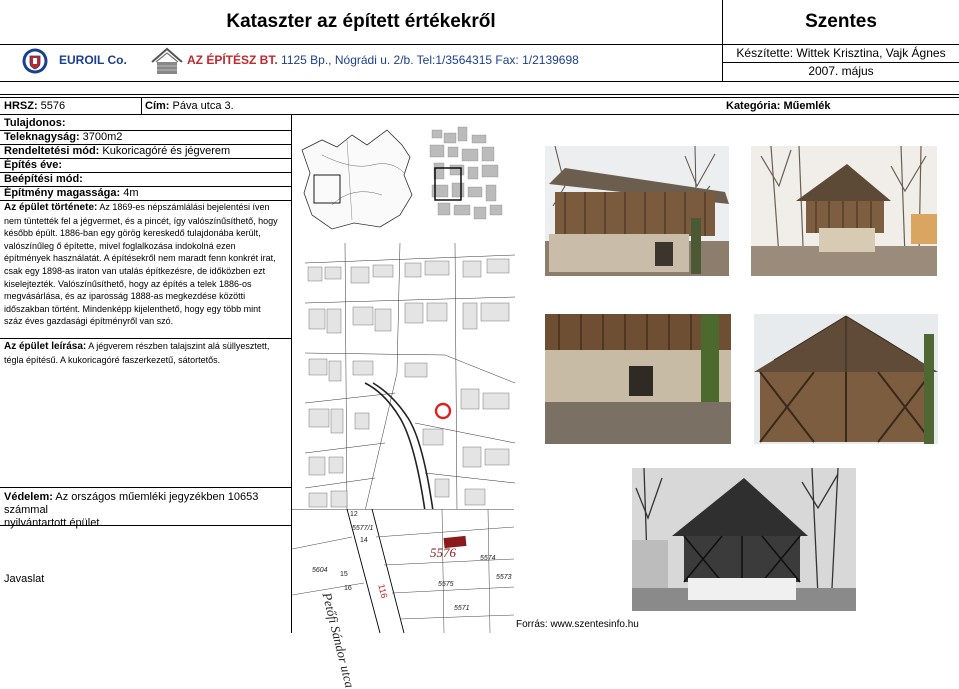 The height and width of the screenshot is (689, 959). Describe the element at coordinates (807, 106) in the screenshot. I see `category-value: Műemlék` at that location.